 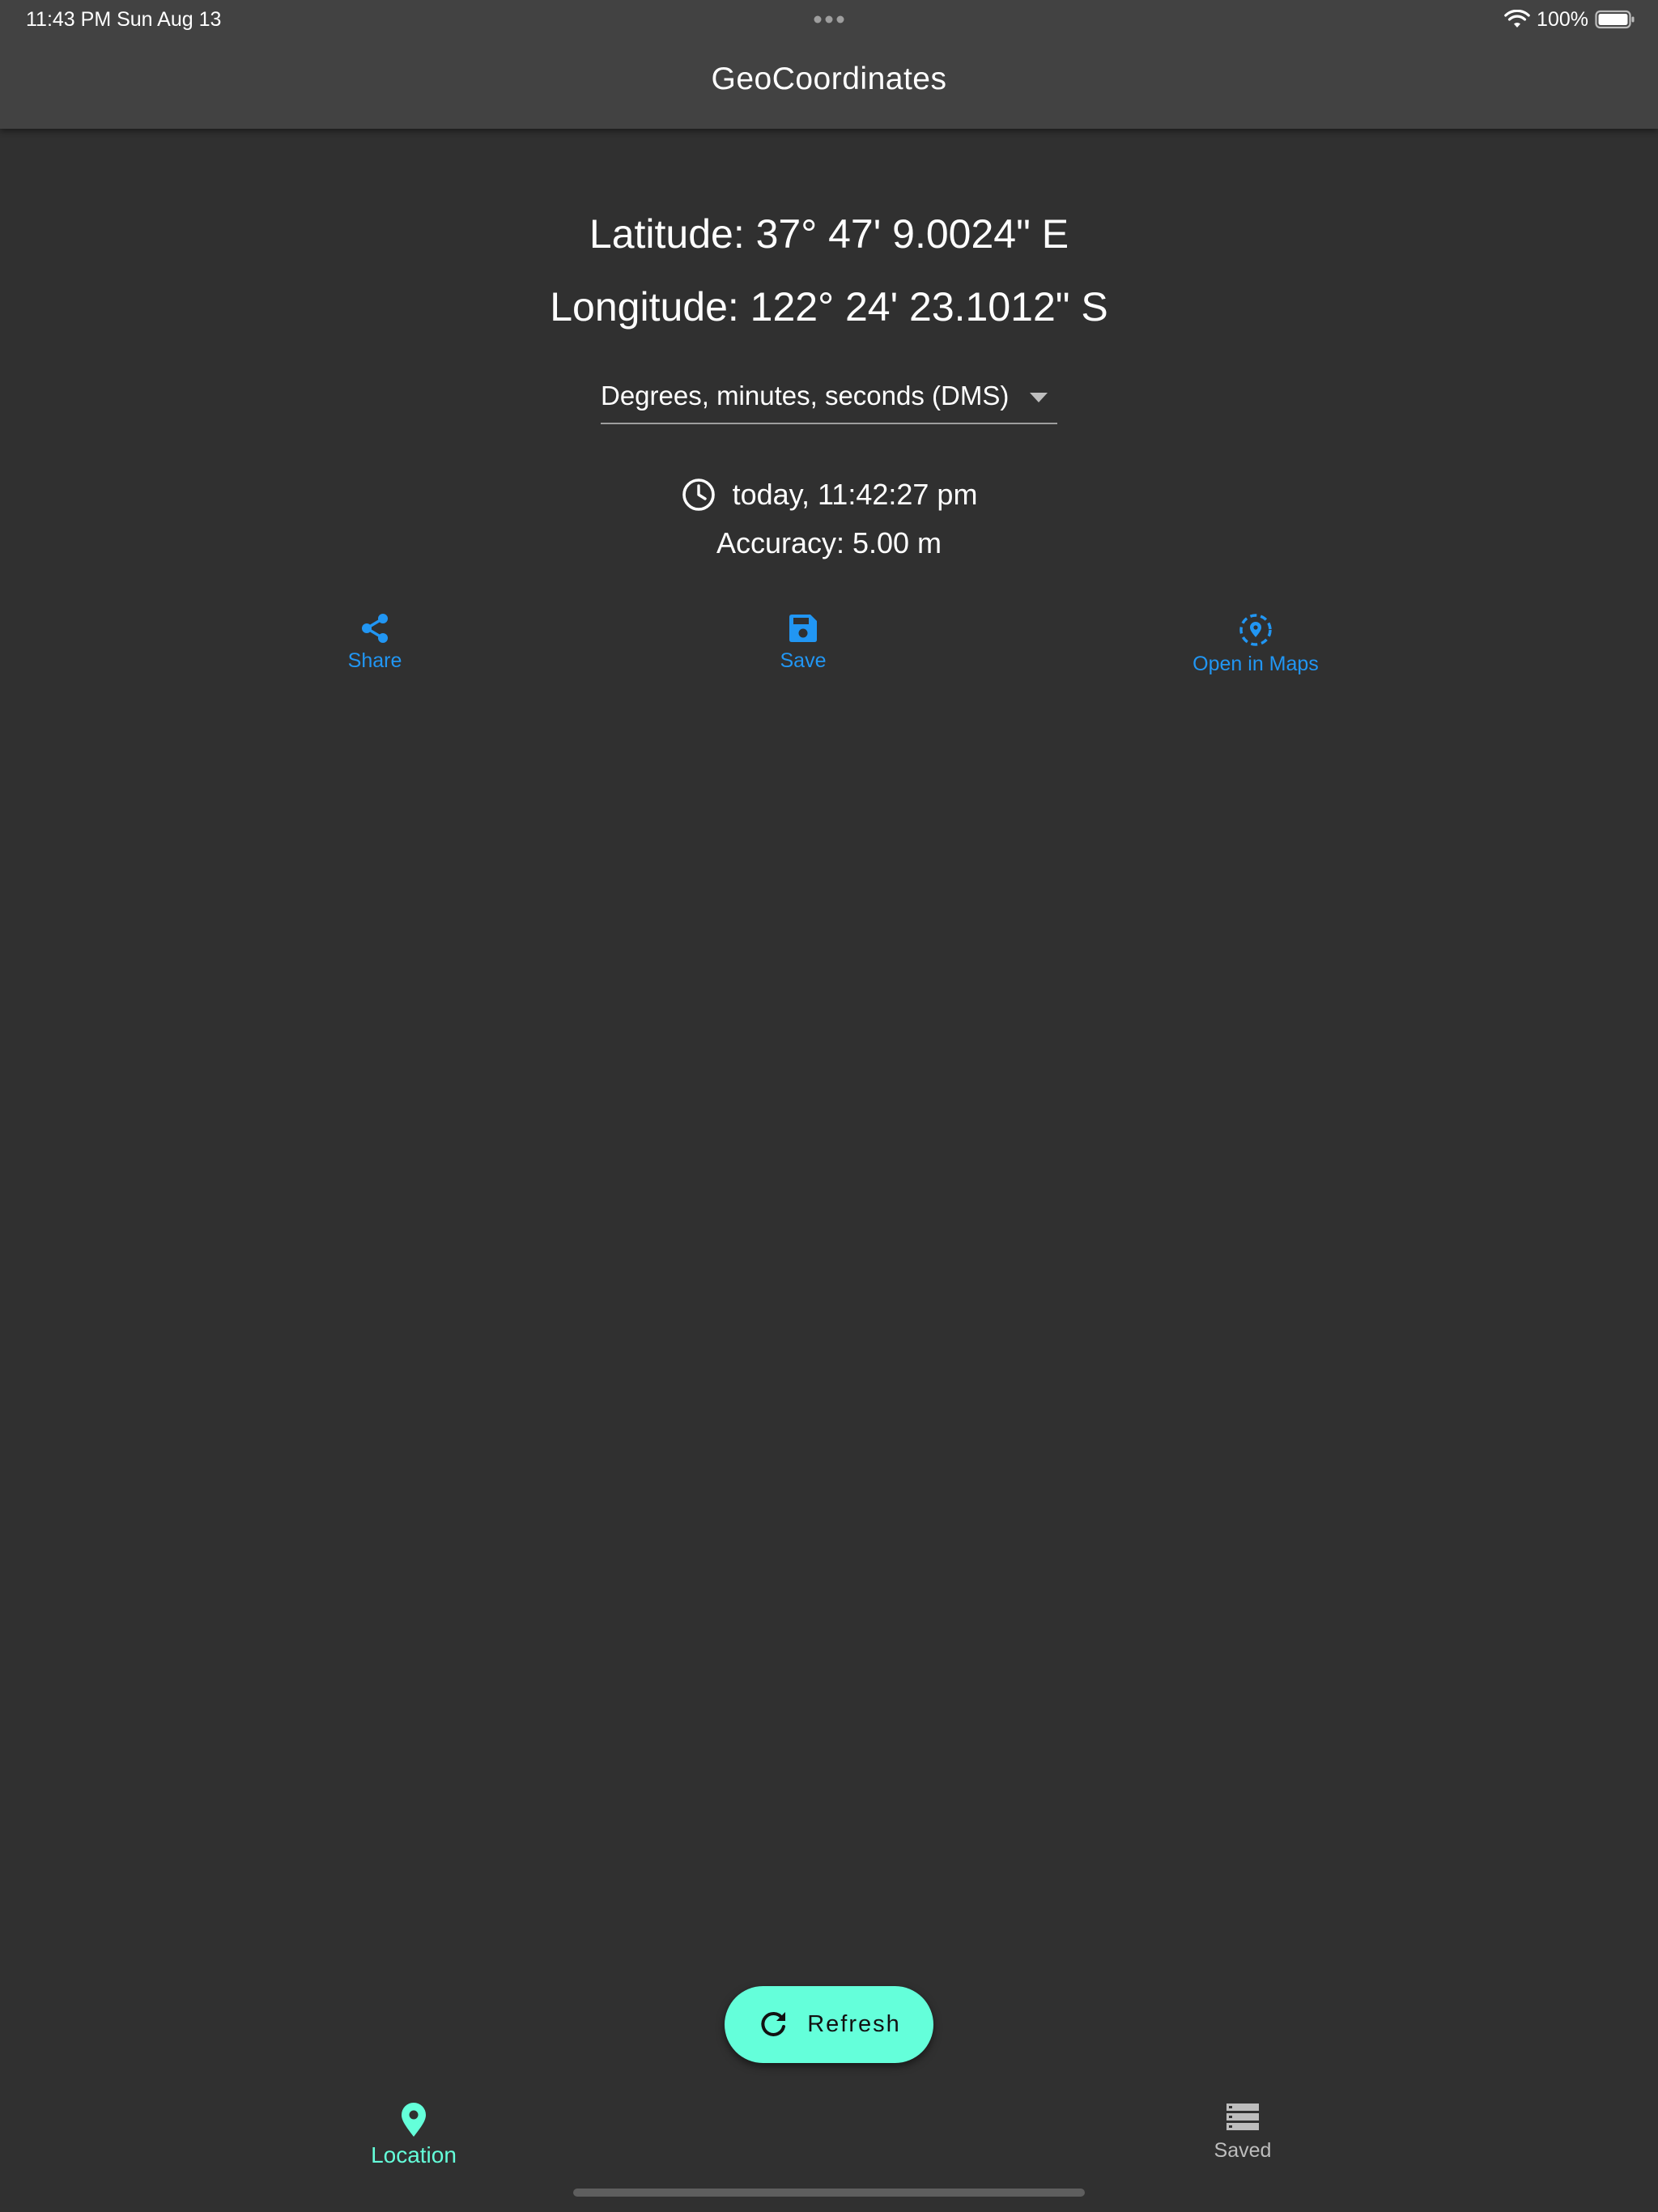 I want to click on open-in-maps-button: Open in Maps, so click(x=1256, y=644).